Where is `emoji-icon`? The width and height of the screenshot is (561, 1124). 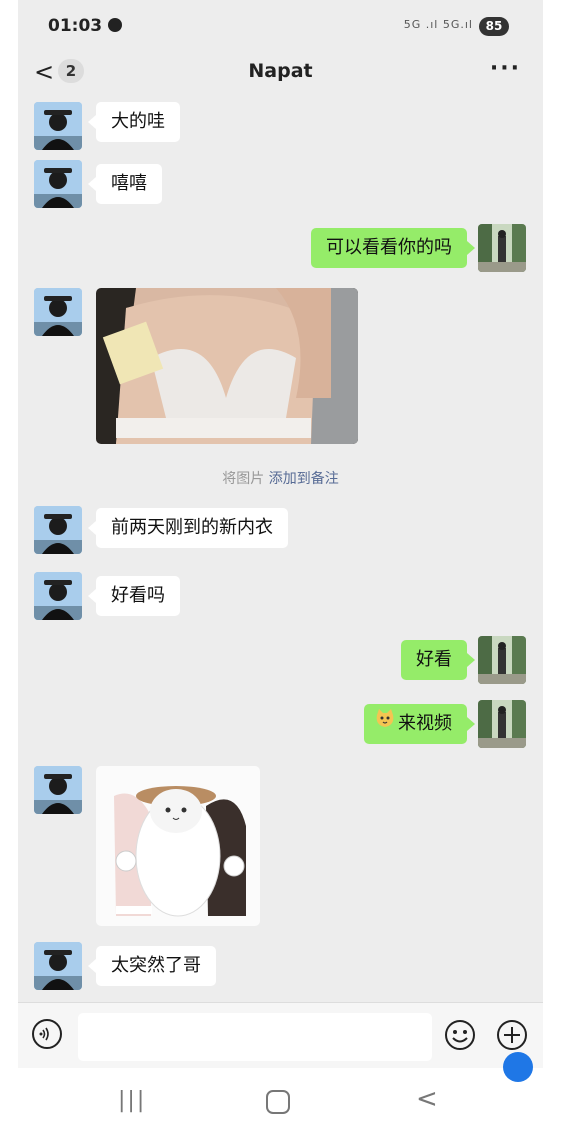 emoji-icon is located at coordinates (460, 1035).